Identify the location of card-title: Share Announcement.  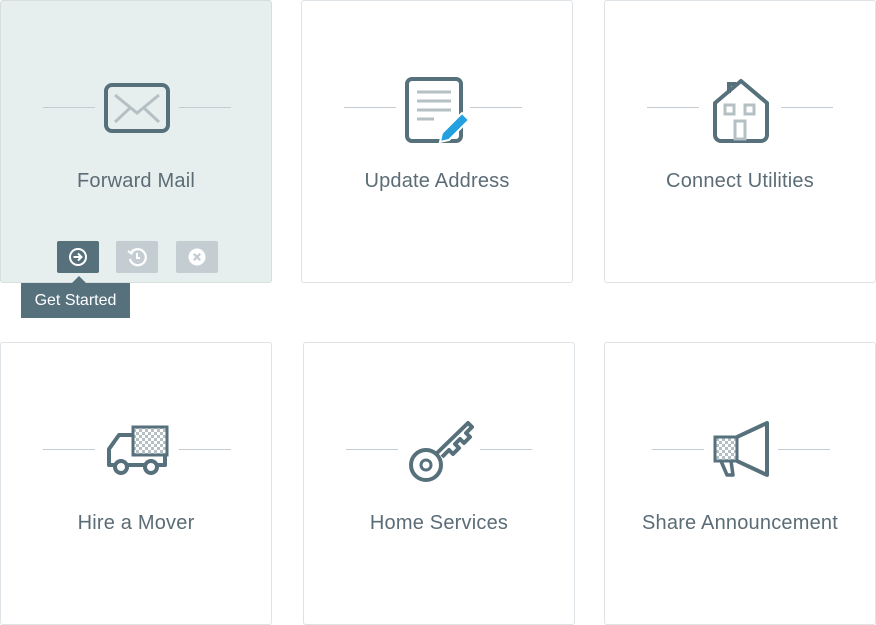
(740, 523).